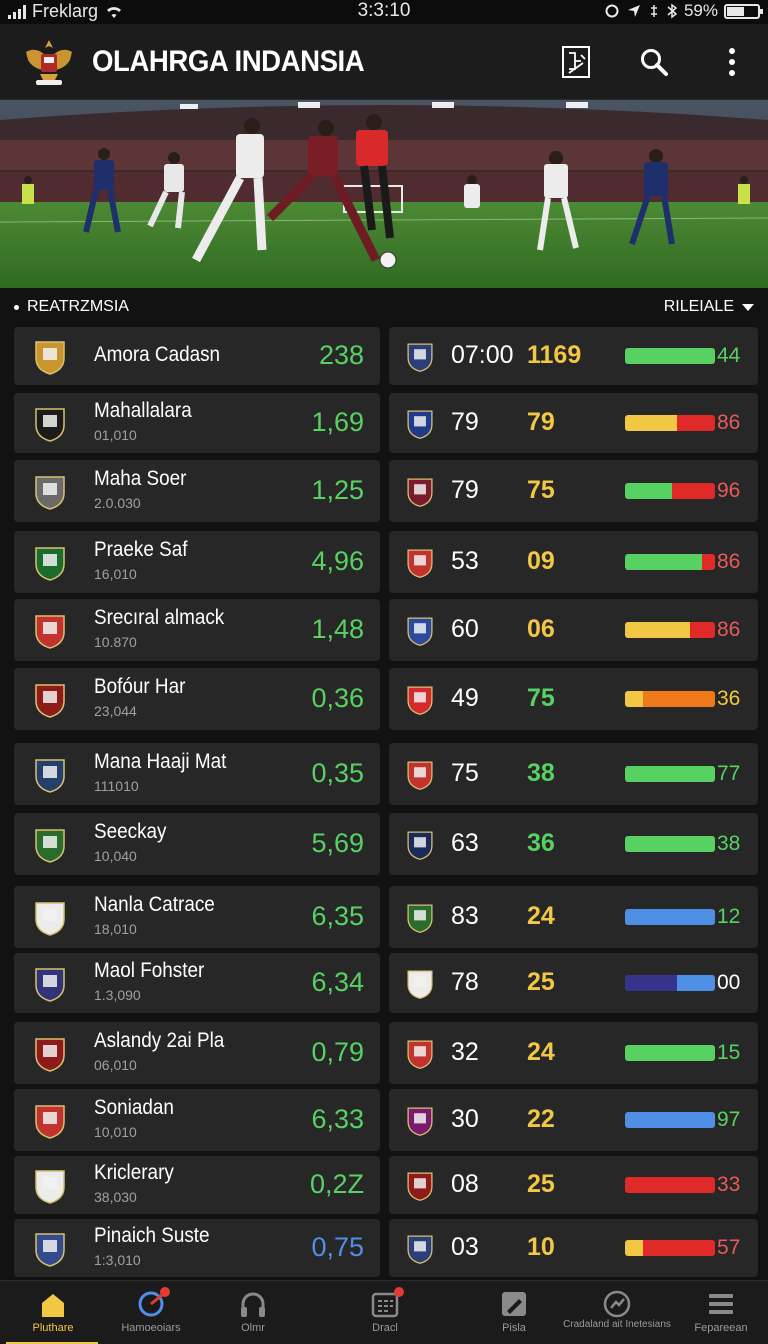 This screenshot has height=1344, width=768. I want to click on search-icon, so click(654, 62).